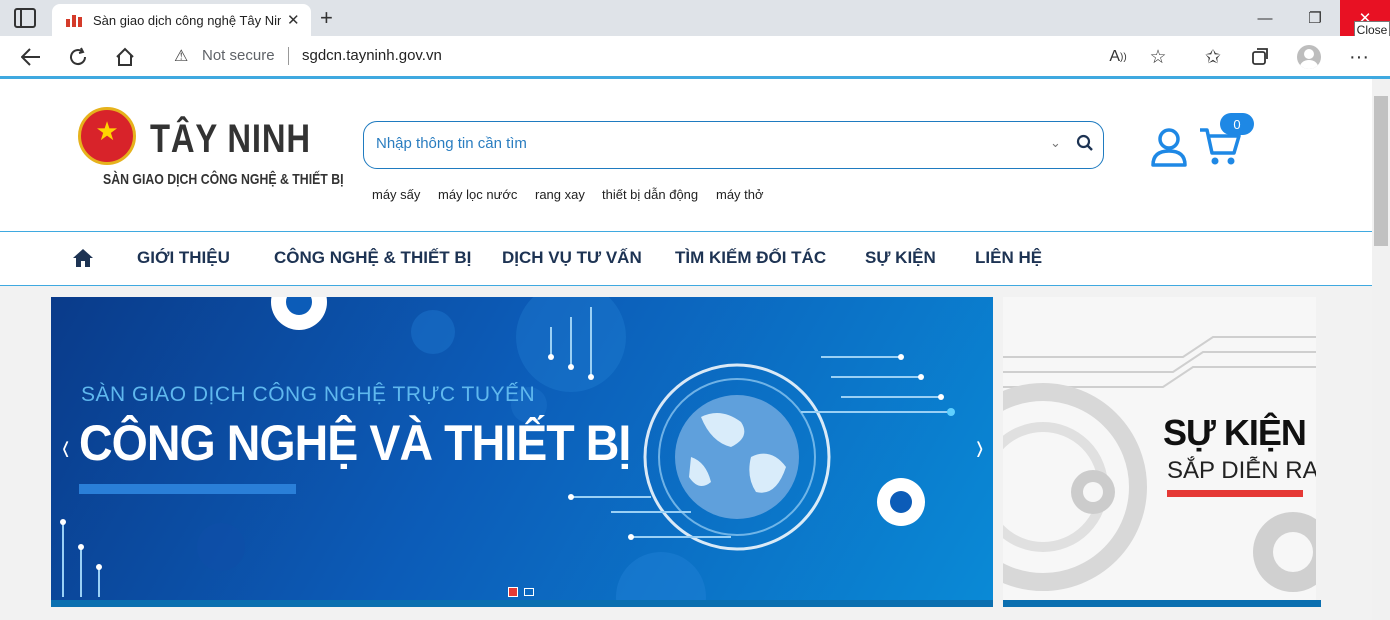 The height and width of the screenshot is (620, 1390). Describe the element at coordinates (1237, 124) in the screenshot. I see `cart-count-badge: 0` at that location.